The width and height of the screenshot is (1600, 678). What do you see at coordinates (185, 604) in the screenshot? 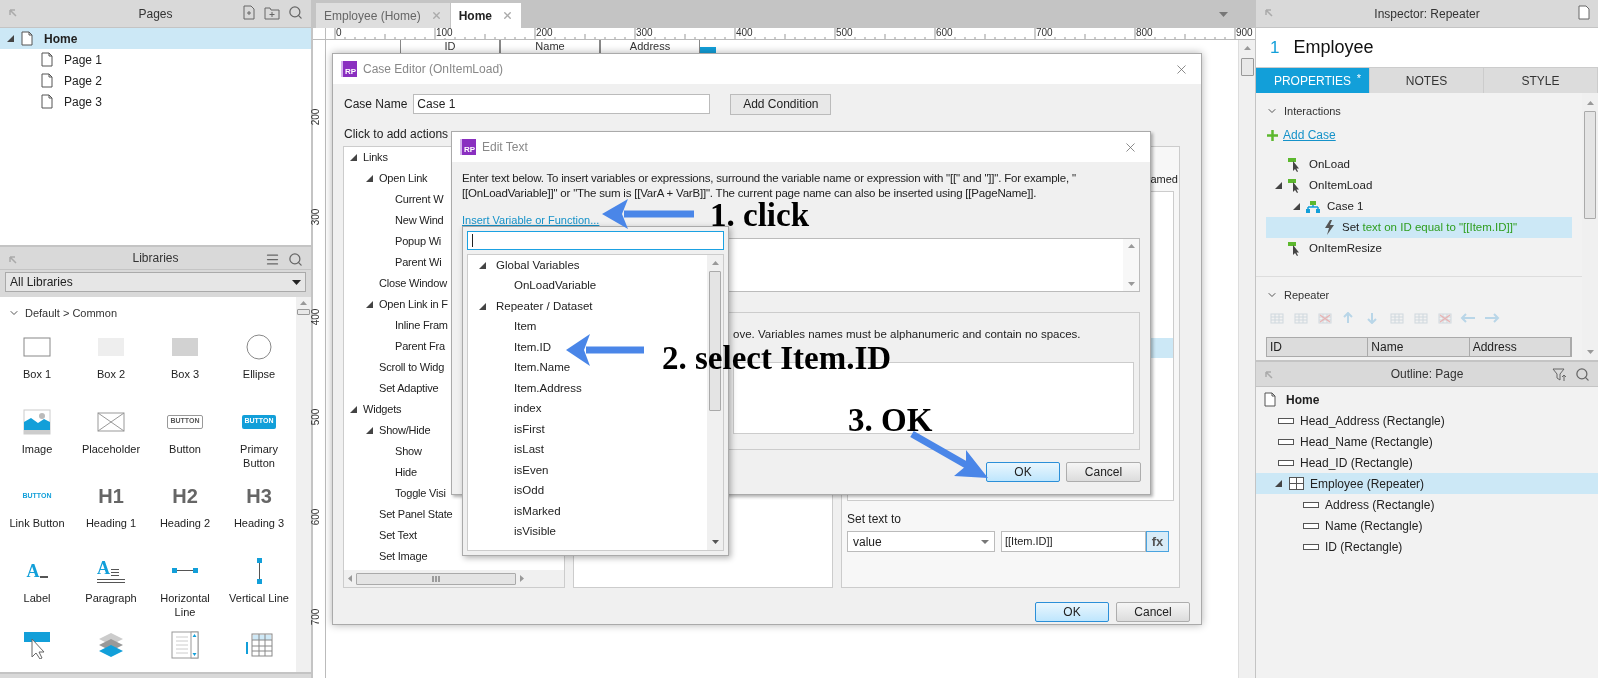
I see `widget-label: Horizontal Line` at bounding box center [185, 604].